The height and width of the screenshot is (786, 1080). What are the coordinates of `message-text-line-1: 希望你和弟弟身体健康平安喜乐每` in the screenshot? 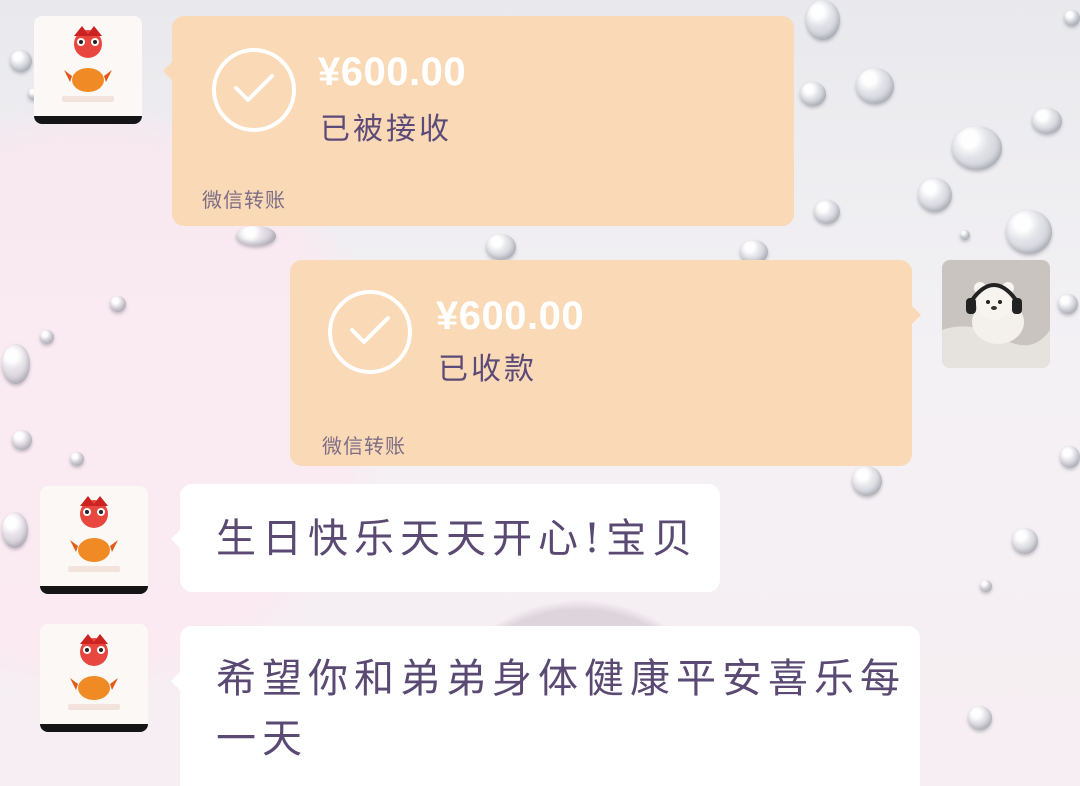 It's located at (561, 679).